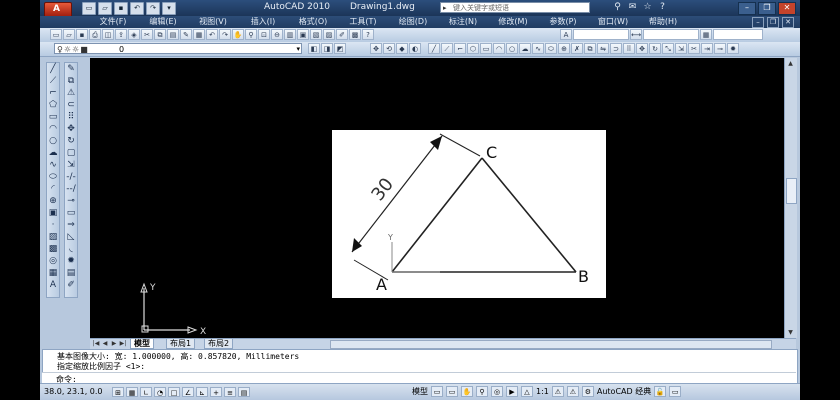 The image size is (840, 400). I want to click on text-style-combo, so click(601, 34).